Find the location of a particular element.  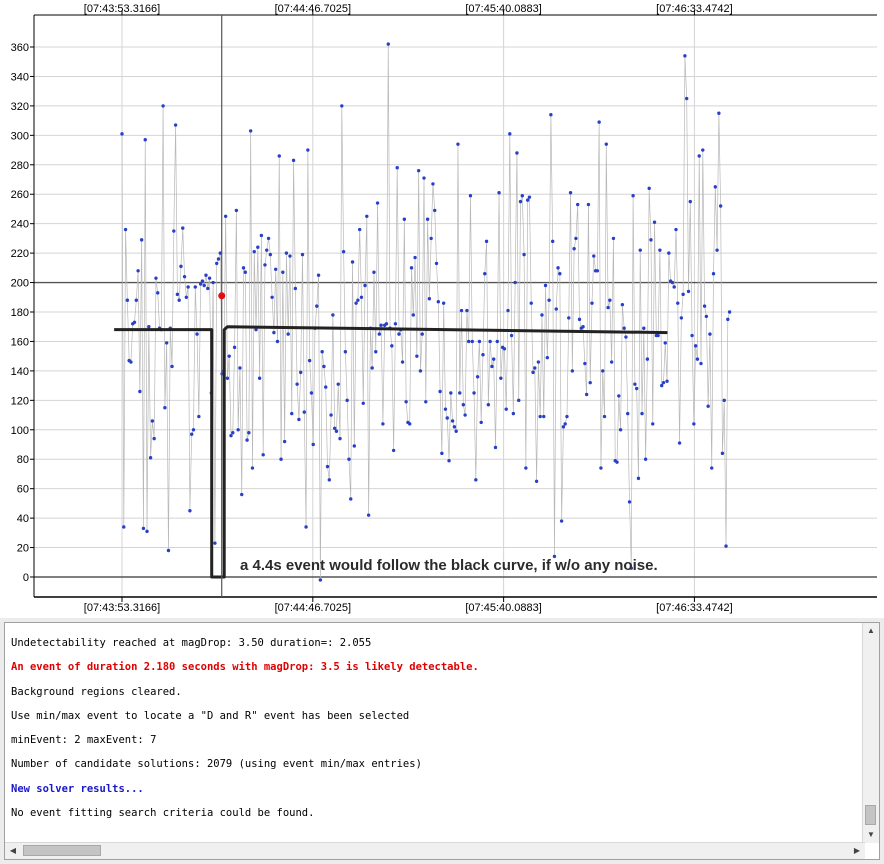

y-tick-label: 100 is located at coordinates (20, 431).